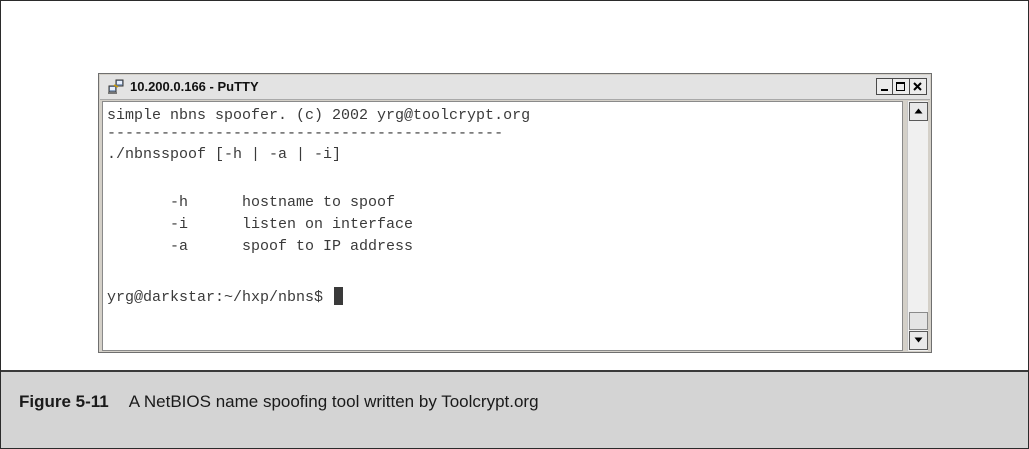 Image resolution: width=1029 pixels, height=449 pixels. What do you see at coordinates (917, 226) in the screenshot?
I see `vertical-scrollbar` at bounding box center [917, 226].